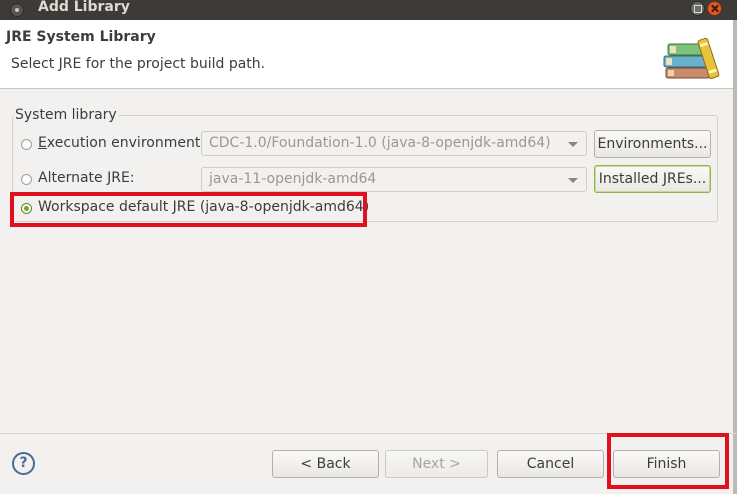 This screenshot has height=494, width=737. I want to click on alternate-jre-label: Alternate JRE:, so click(86, 178).